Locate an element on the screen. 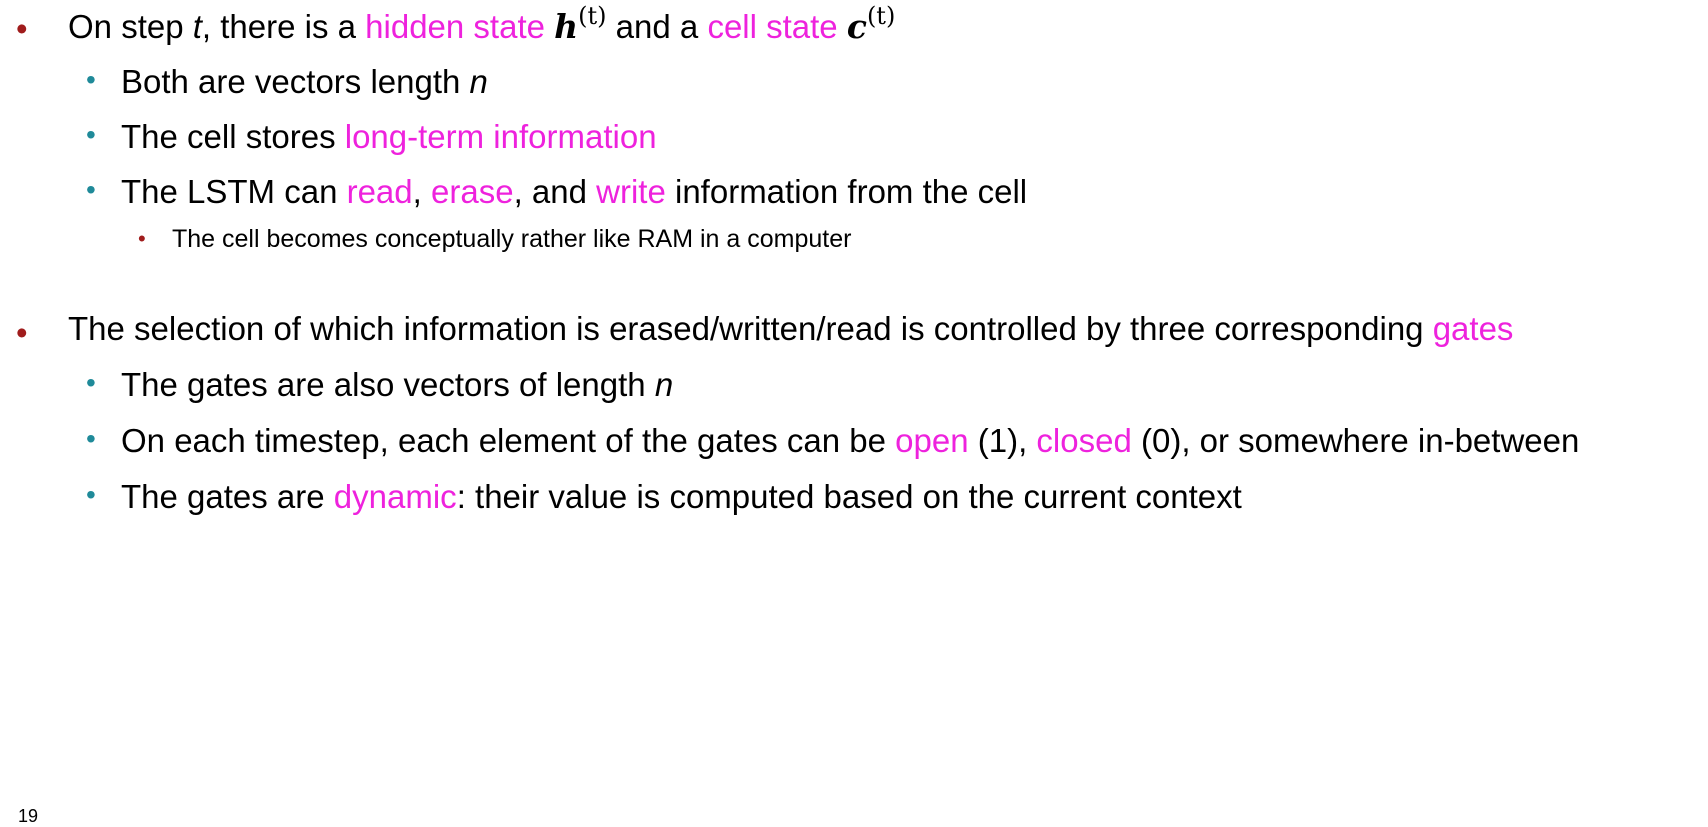 The height and width of the screenshot is (827, 1708). math-c: c is located at coordinates (856, 26).